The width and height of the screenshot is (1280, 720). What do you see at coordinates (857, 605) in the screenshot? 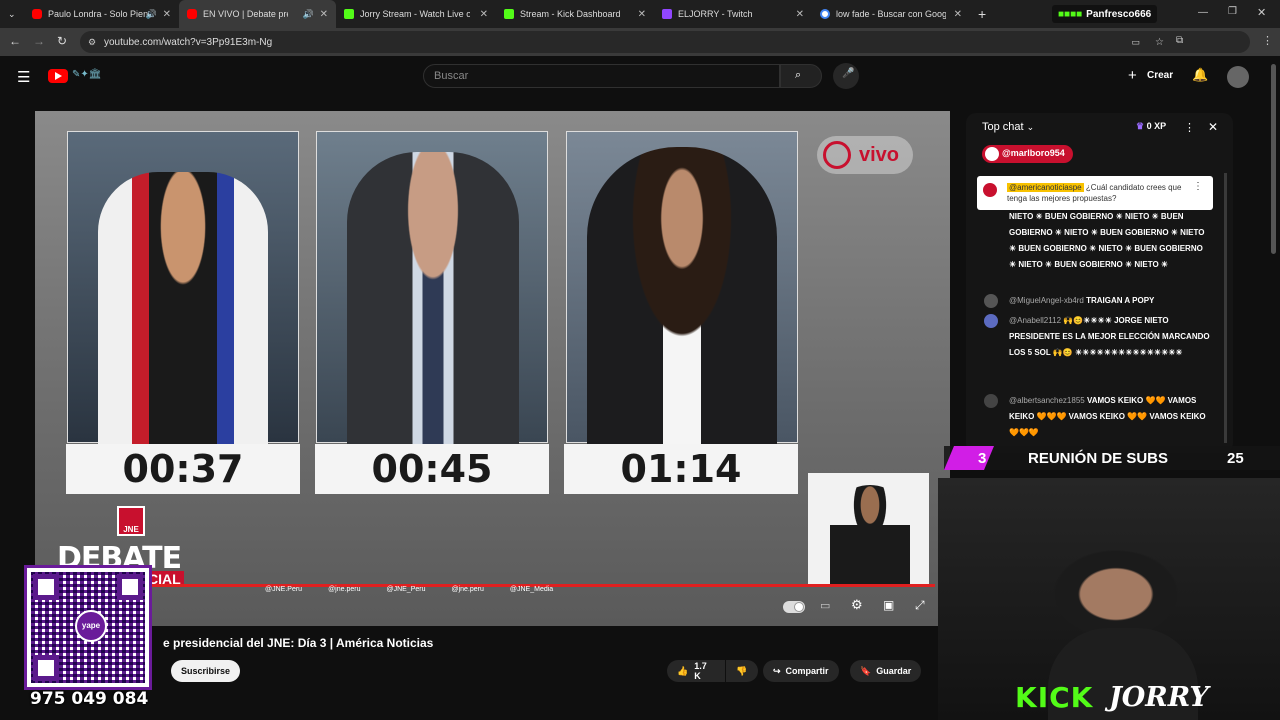
I see `settings-gear-icon: ⚙` at bounding box center [857, 605].